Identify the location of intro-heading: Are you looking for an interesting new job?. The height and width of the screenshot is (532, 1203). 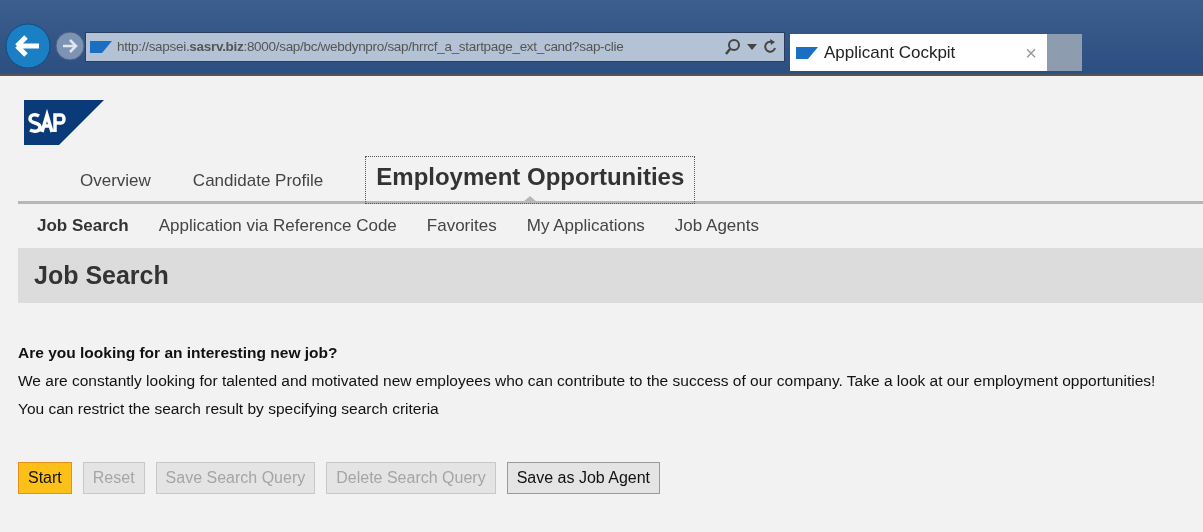
(178, 353).